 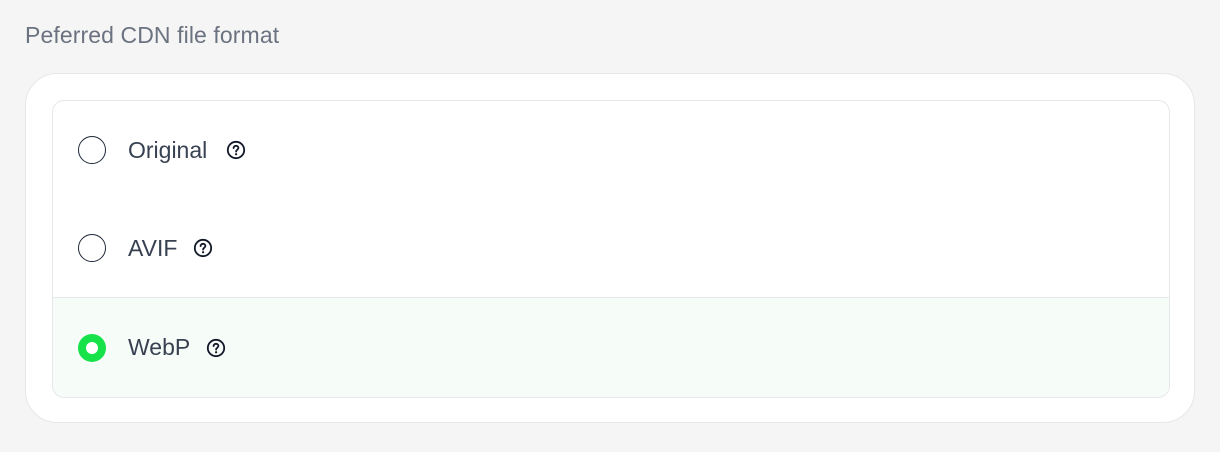 What do you see at coordinates (159, 347) in the screenshot?
I see `option-webp-label: WebP` at bounding box center [159, 347].